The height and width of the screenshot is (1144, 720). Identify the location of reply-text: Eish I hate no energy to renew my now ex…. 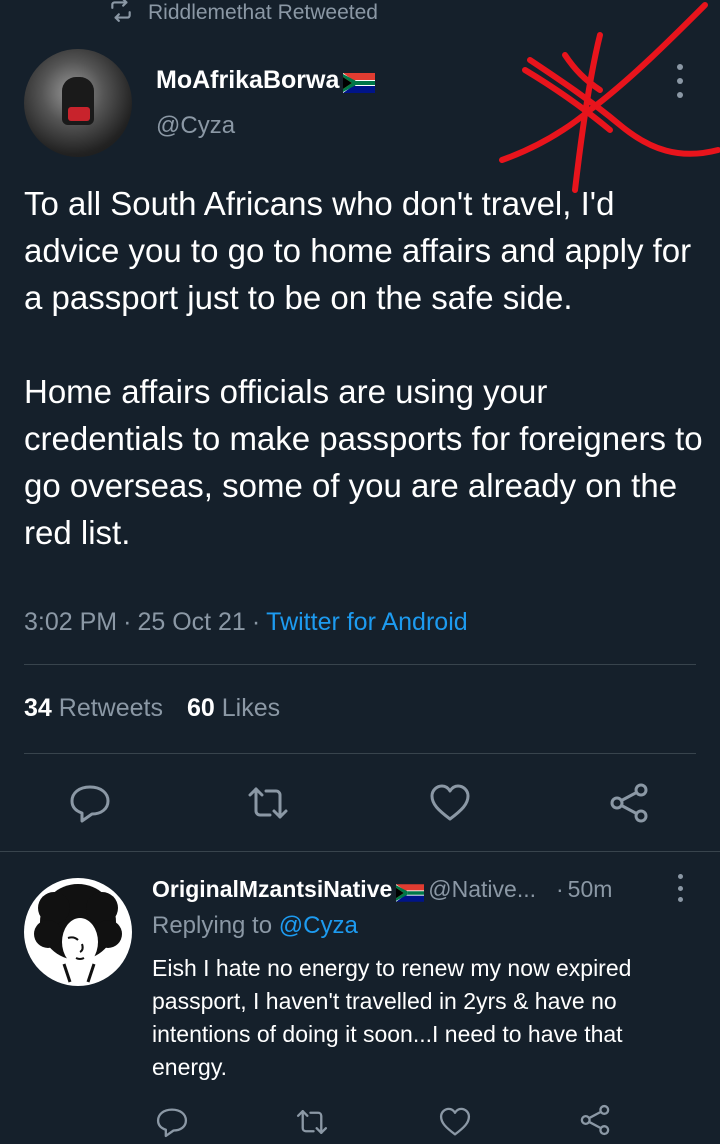
(392, 1017).